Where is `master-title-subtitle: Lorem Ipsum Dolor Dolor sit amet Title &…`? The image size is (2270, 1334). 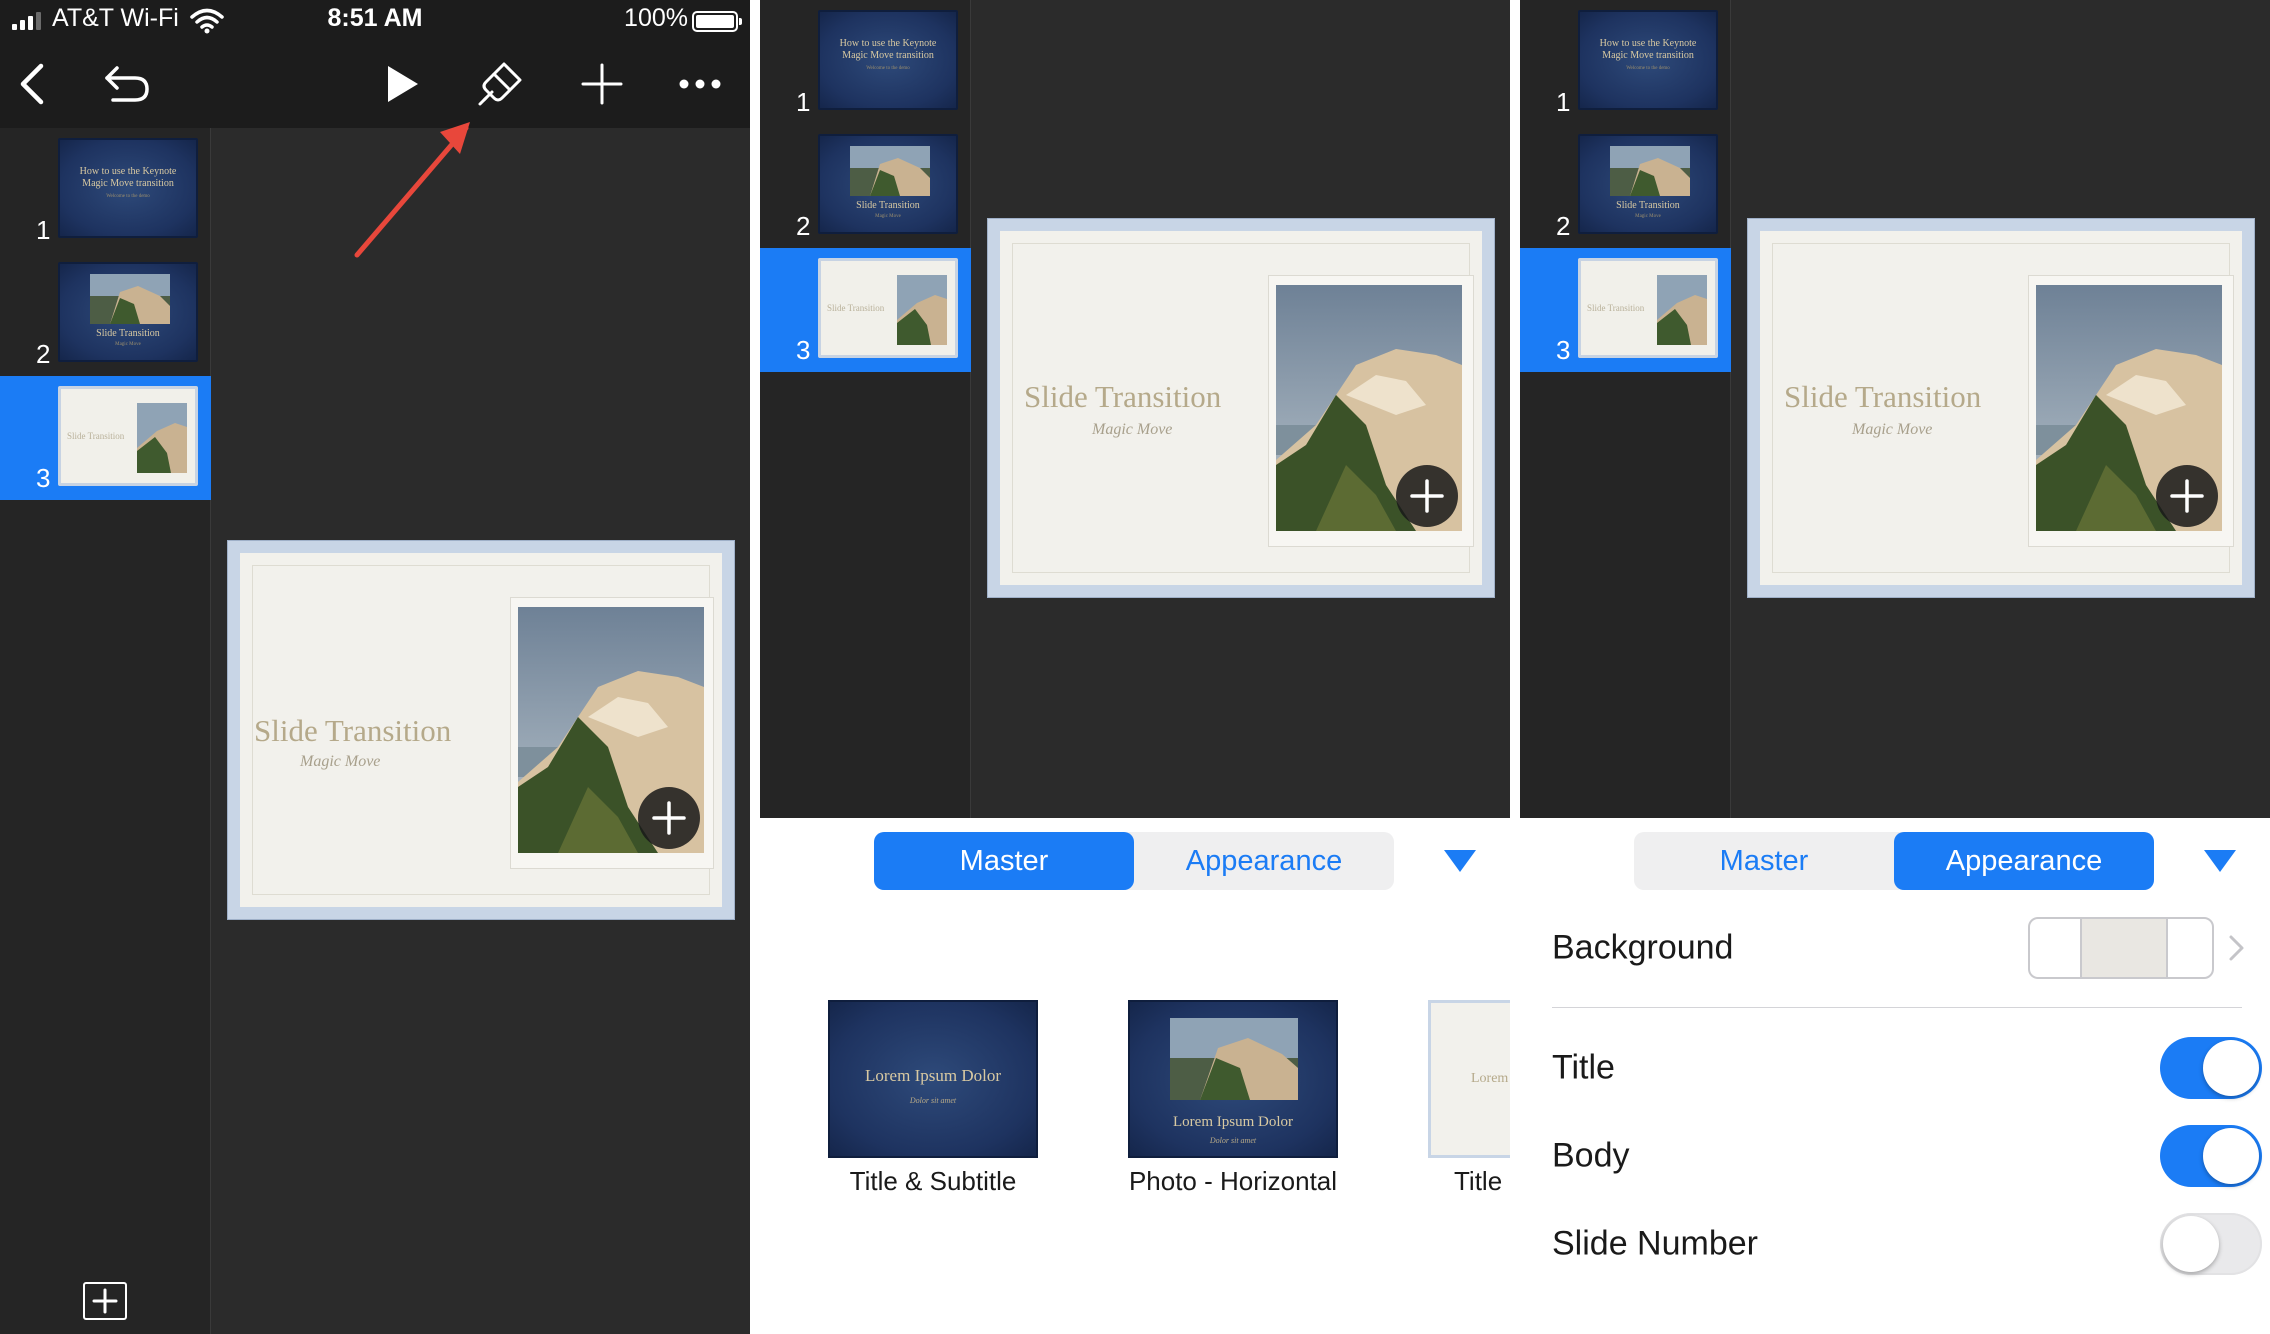 master-title-subtitle: Lorem Ipsum Dolor Dolor sit amet Title &… is located at coordinates (933, 1098).